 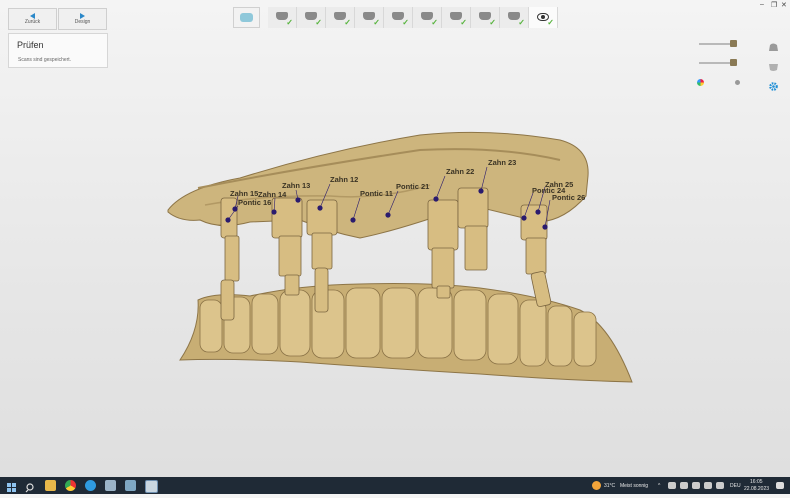 I want to click on weather-sun-icon, so click(x=596, y=485).